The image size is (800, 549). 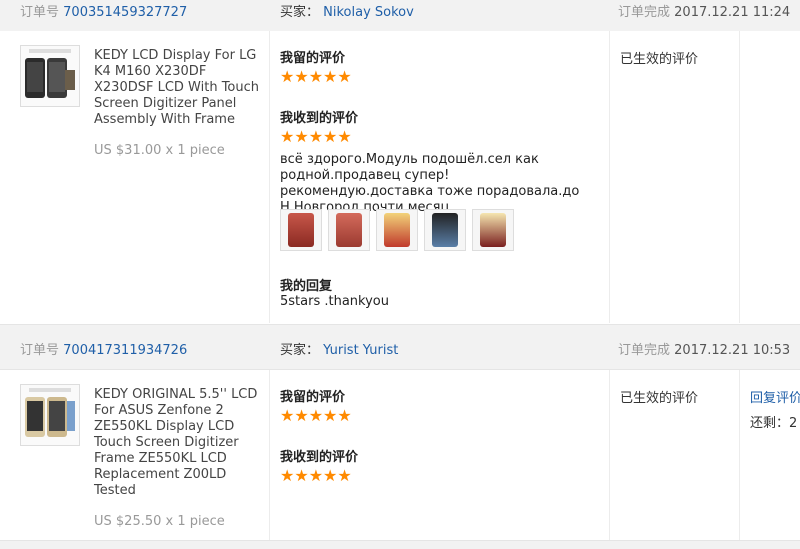 What do you see at coordinates (125, 350) in the screenshot?
I see `order-number-link: 700417311934726` at bounding box center [125, 350].